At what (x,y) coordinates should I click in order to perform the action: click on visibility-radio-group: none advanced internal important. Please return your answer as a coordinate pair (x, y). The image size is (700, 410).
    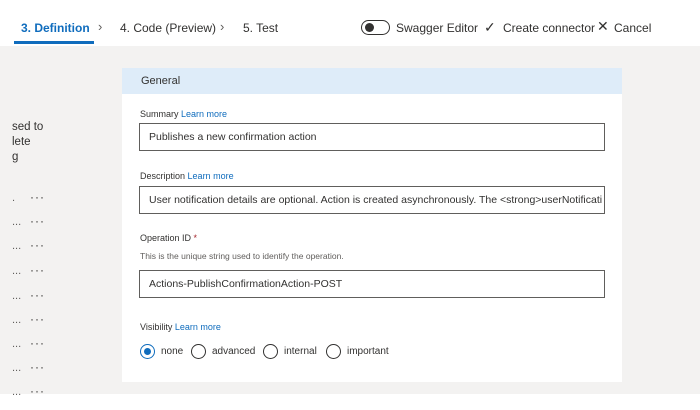
    Looking at the image, I should click on (290, 352).